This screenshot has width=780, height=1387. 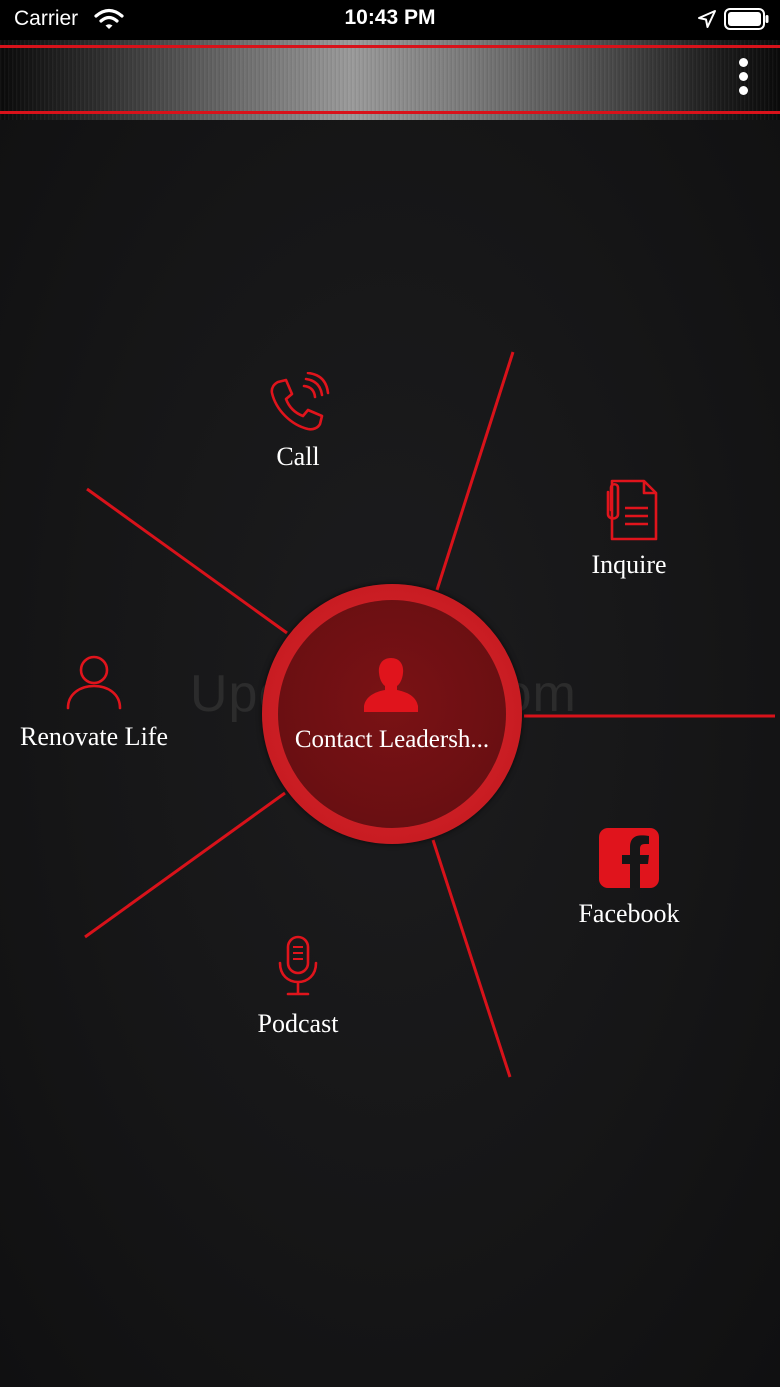 I want to click on phone-ringing-icon, so click(x=300, y=401).